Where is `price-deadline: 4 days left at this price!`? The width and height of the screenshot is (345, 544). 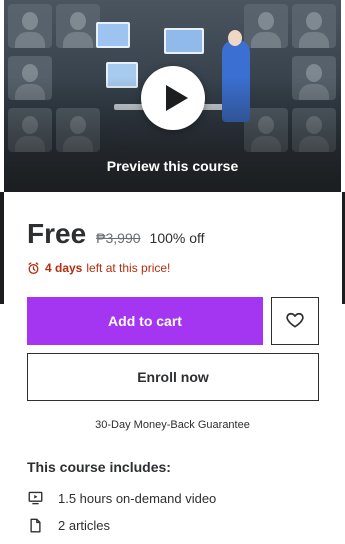
price-deadline: 4 days left at this price! is located at coordinates (98, 268).